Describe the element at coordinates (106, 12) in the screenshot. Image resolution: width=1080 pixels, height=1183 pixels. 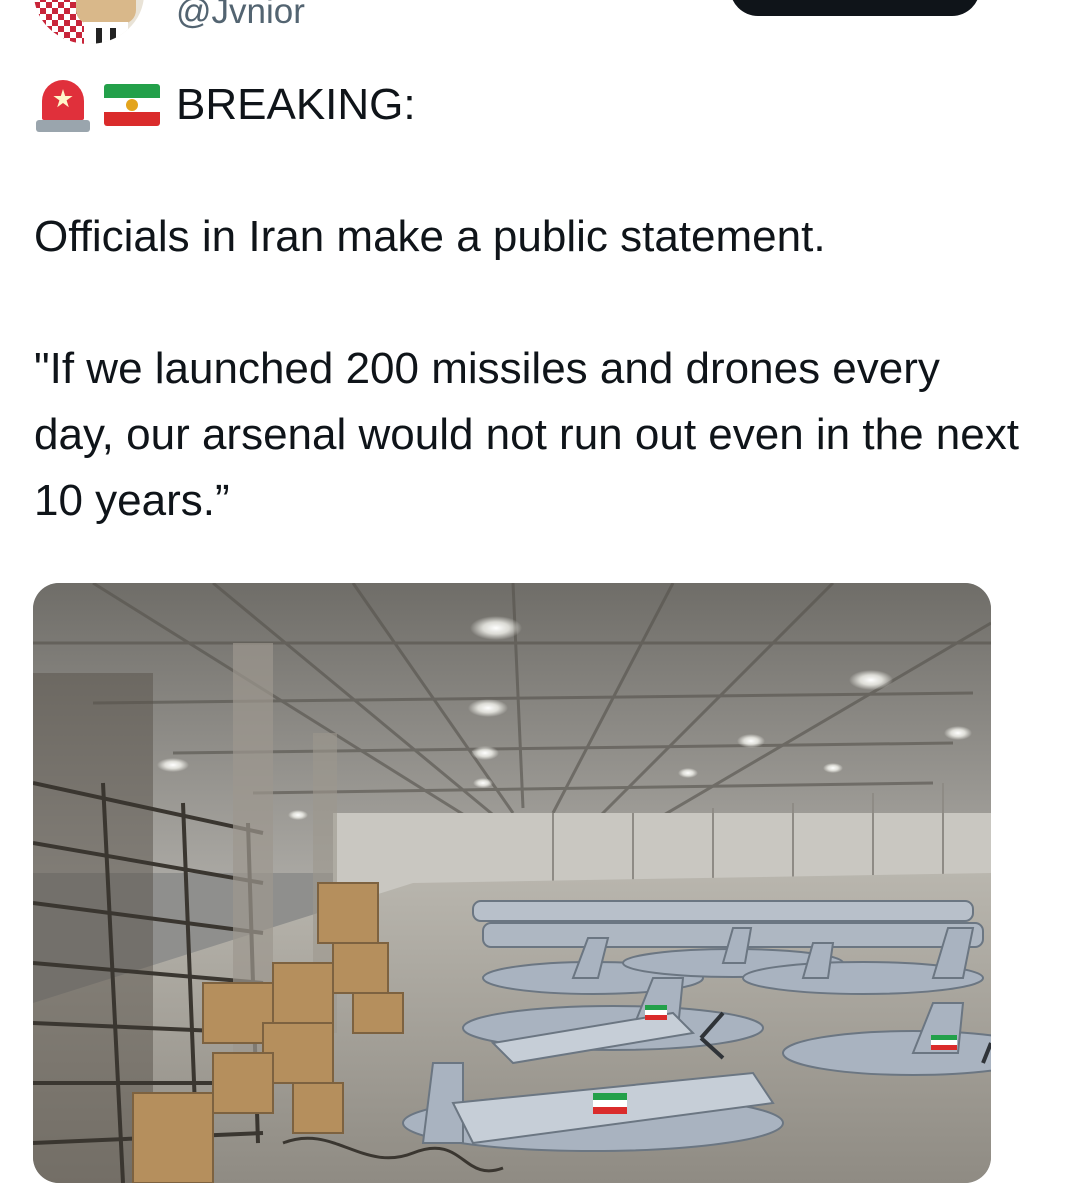
I see `avatar-face` at that location.